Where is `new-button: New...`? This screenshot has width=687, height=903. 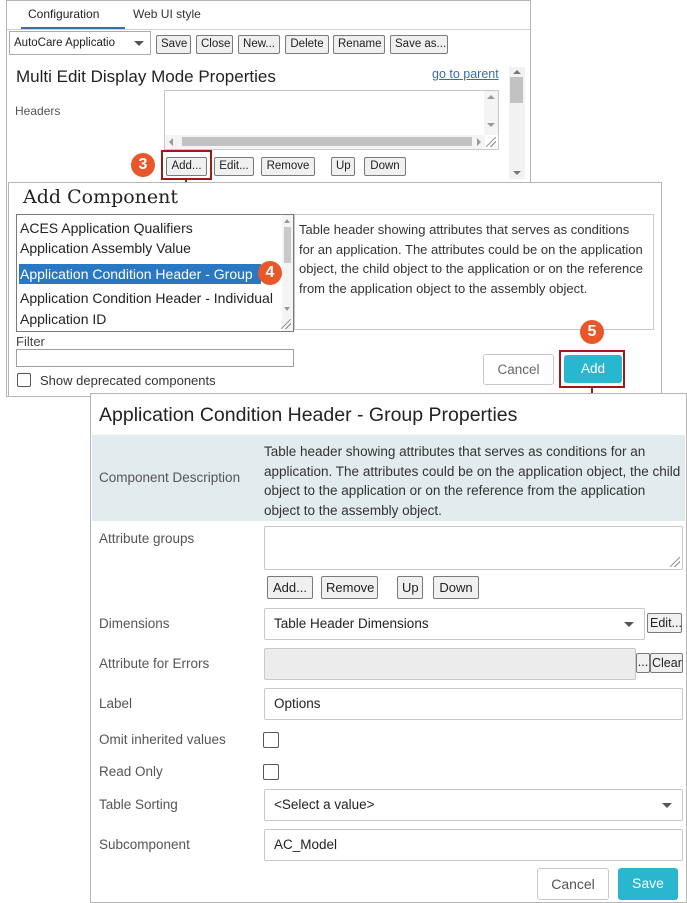
new-button: New... is located at coordinates (259, 44).